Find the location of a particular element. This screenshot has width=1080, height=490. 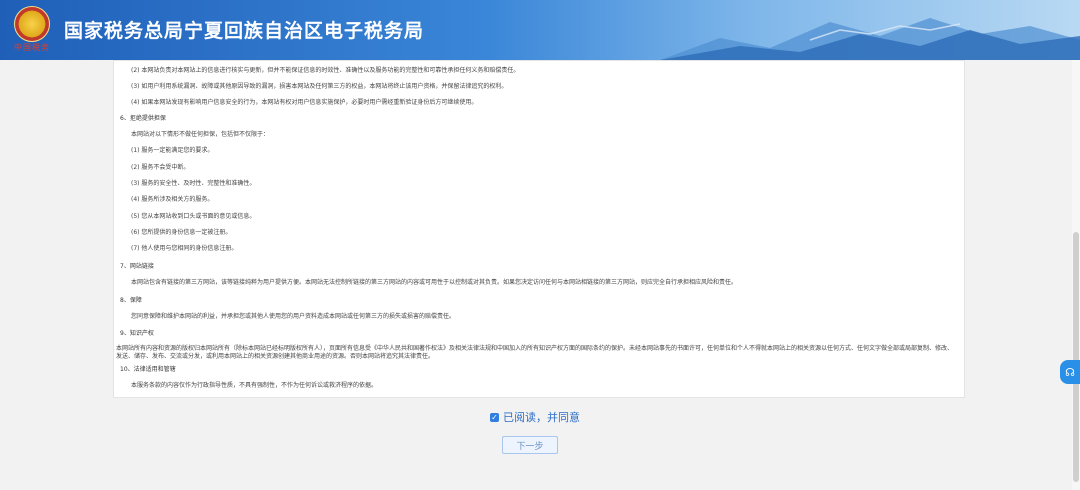

headset-icon: ☊ is located at coordinates (1070, 372).